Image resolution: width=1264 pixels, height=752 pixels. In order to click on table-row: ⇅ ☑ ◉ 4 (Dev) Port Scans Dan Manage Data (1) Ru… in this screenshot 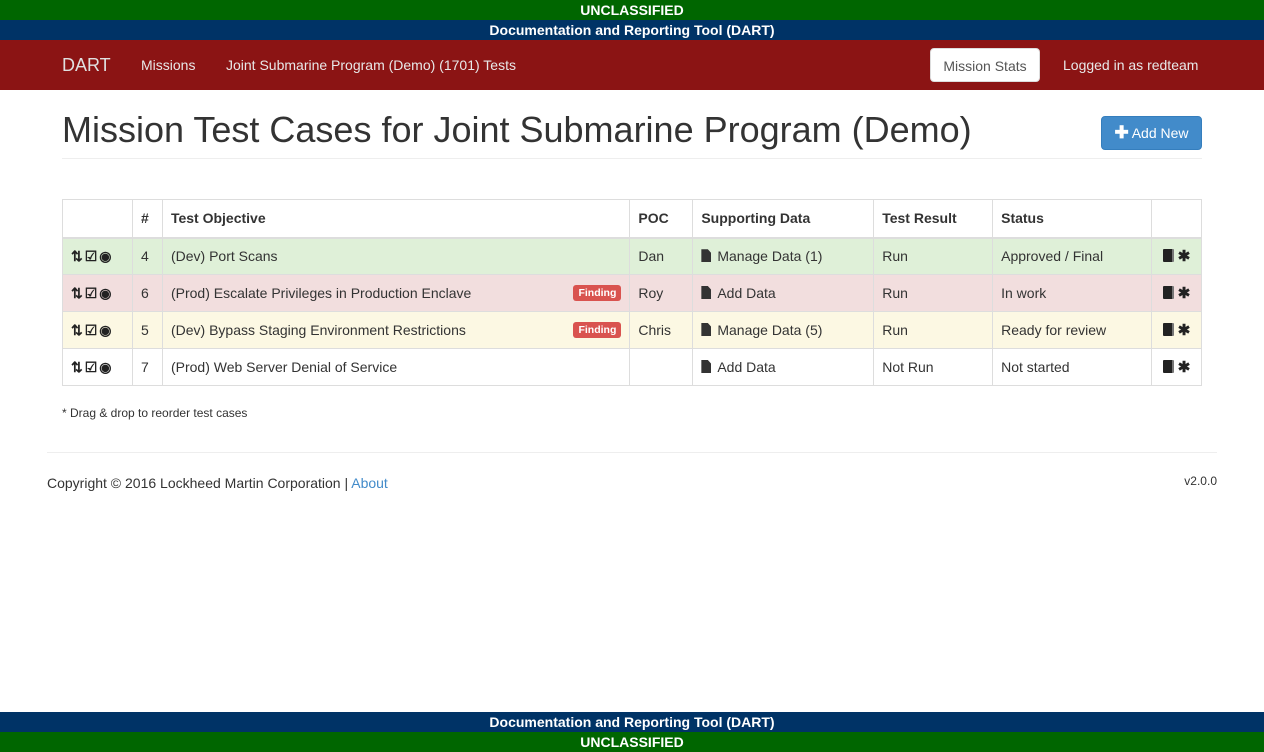, I will do `click(632, 256)`.